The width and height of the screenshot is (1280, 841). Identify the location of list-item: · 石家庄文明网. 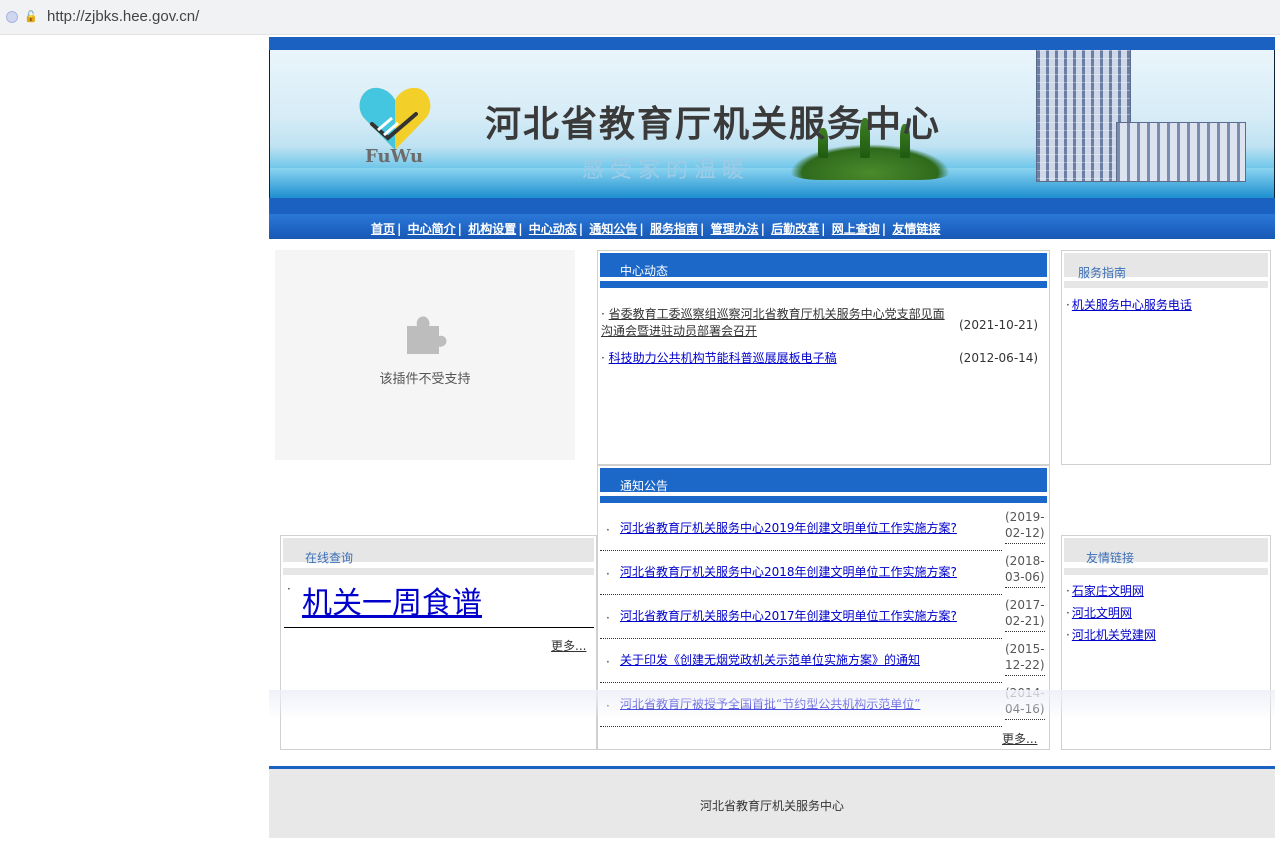
(1105, 591).